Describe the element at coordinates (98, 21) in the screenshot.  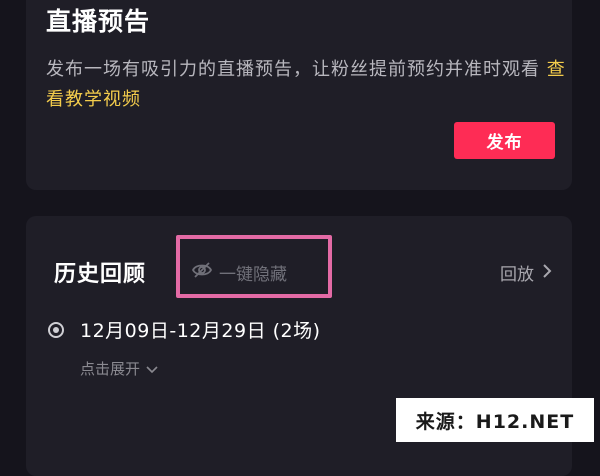
I see `live-preview-title: 直播预告` at that location.